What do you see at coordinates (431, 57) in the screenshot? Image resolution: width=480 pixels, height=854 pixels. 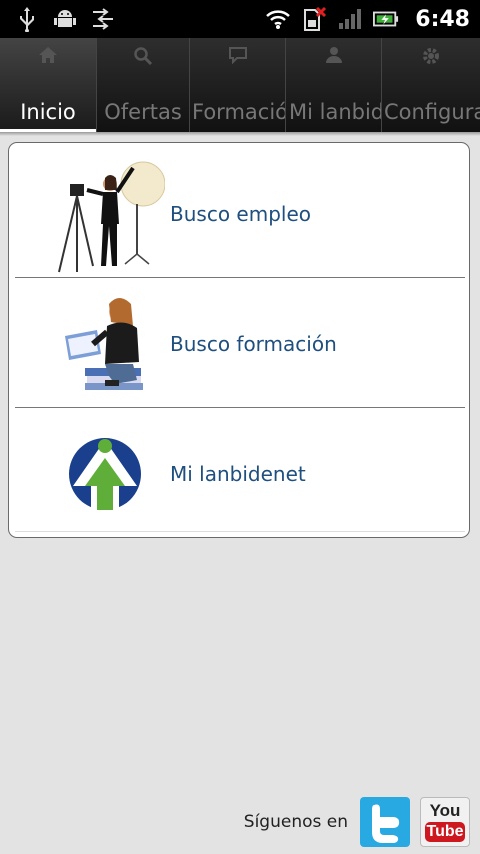 I see `gear-icon` at bounding box center [431, 57].